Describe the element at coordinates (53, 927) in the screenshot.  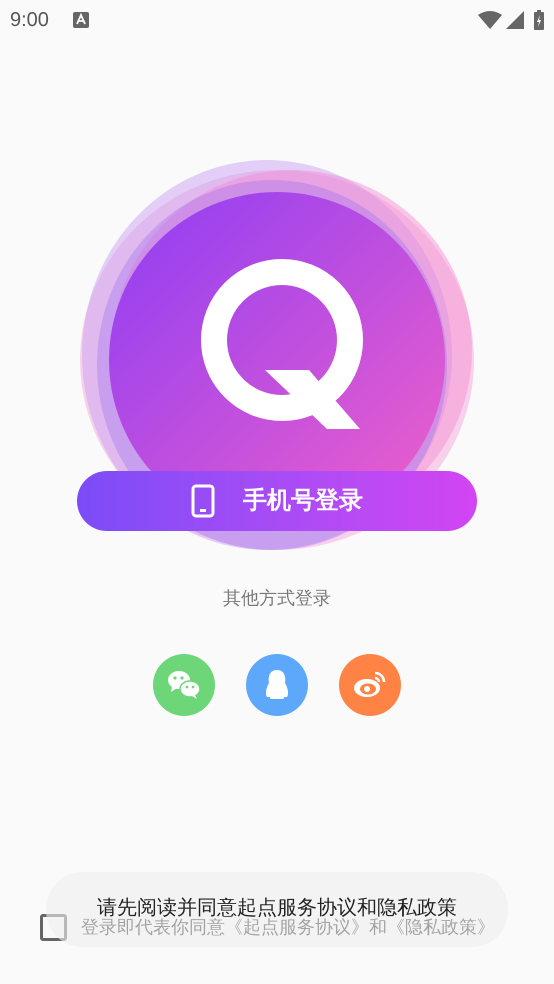
I see `agreement-checkbox` at that location.